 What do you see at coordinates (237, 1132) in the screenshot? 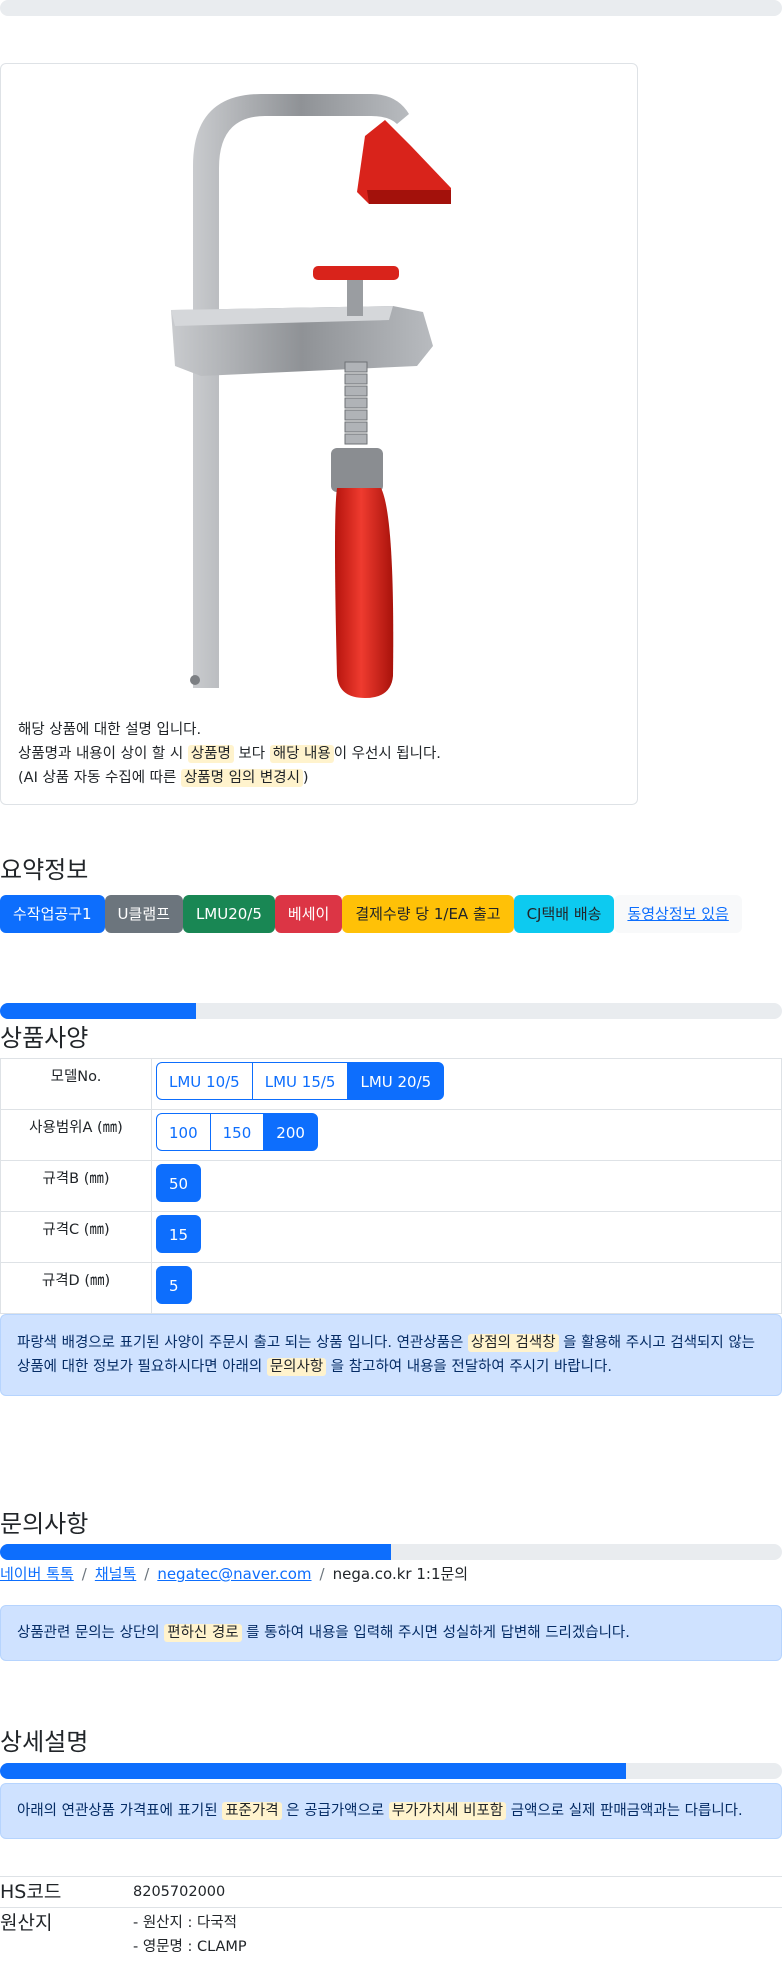
I see `option-150: 150` at bounding box center [237, 1132].